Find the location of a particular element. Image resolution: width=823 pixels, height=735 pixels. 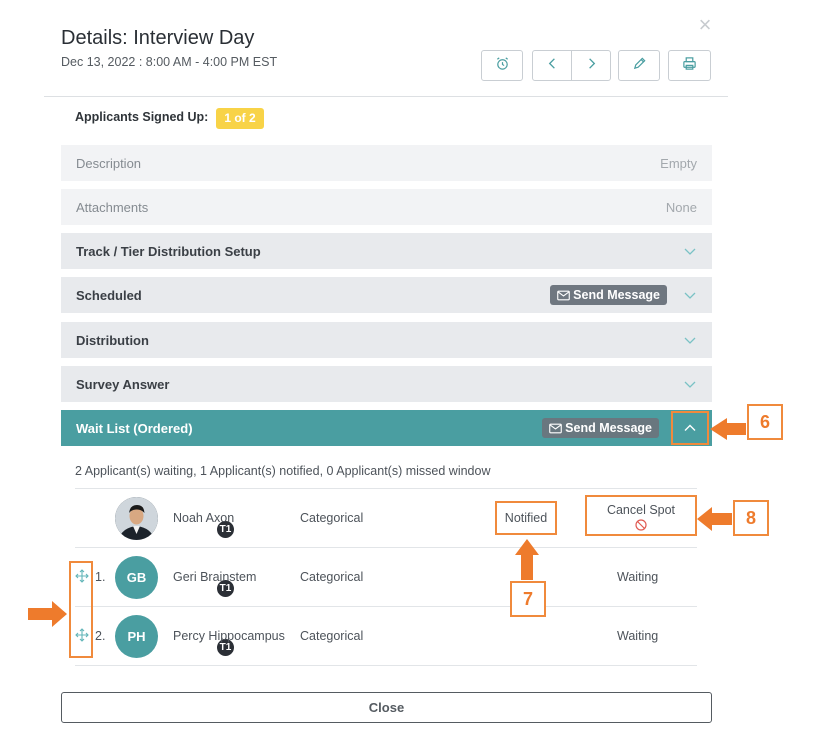

scheduled-send-message-button: Send Message is located at coordinates (608, 295).